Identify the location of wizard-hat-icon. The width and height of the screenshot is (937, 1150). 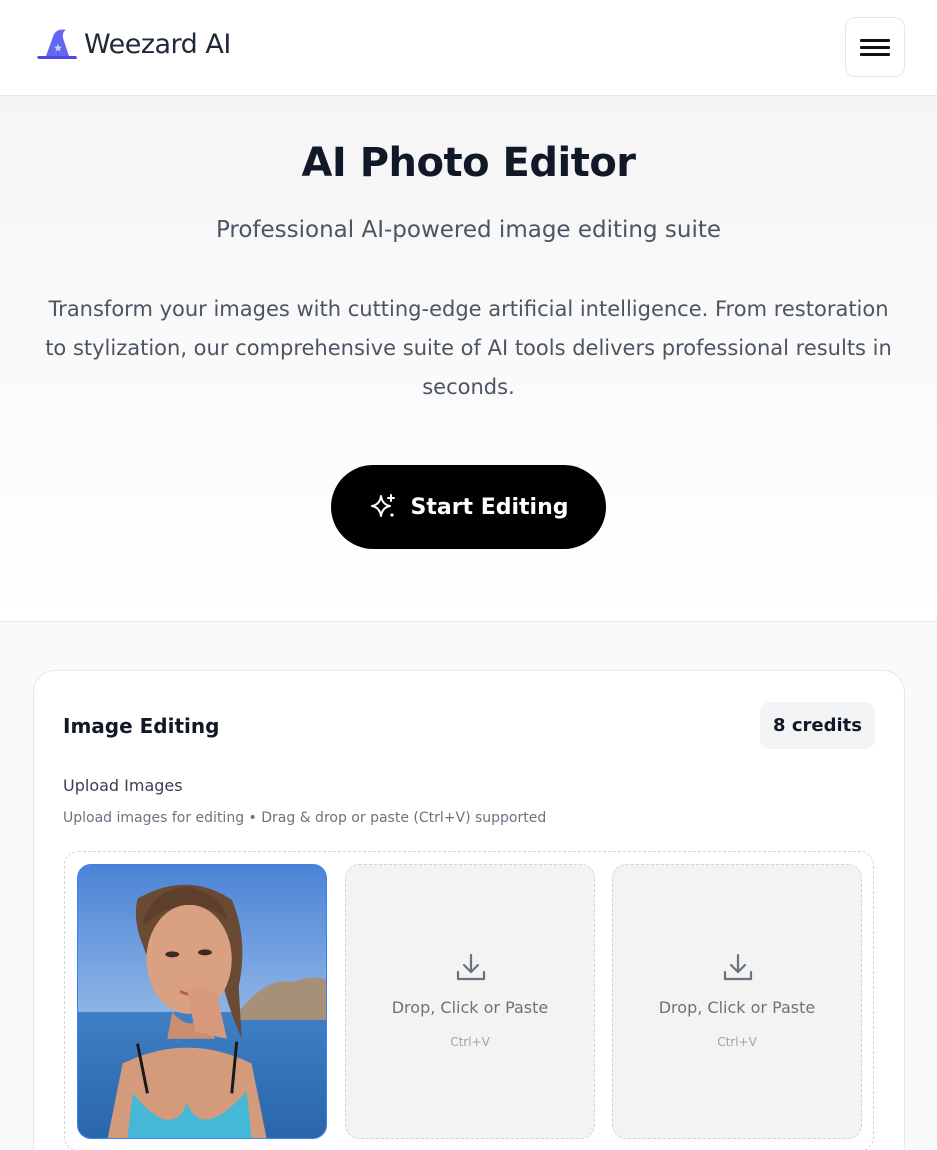
(57, 44).